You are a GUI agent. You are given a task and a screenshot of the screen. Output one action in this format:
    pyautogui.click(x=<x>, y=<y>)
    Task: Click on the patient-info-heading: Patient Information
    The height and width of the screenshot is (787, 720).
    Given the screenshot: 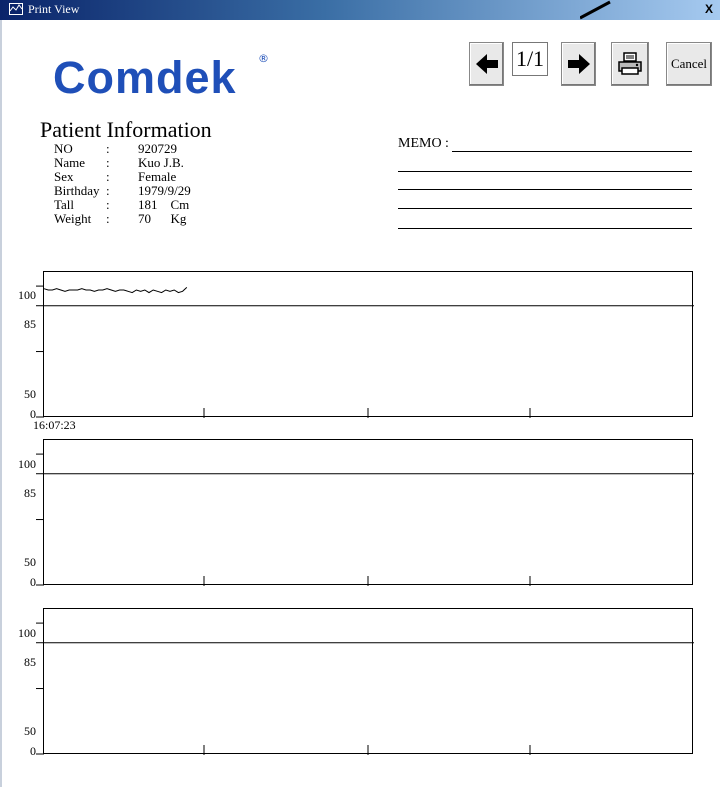 What is the action you would take?
    pyautogui.click(x=126, y=129)
    